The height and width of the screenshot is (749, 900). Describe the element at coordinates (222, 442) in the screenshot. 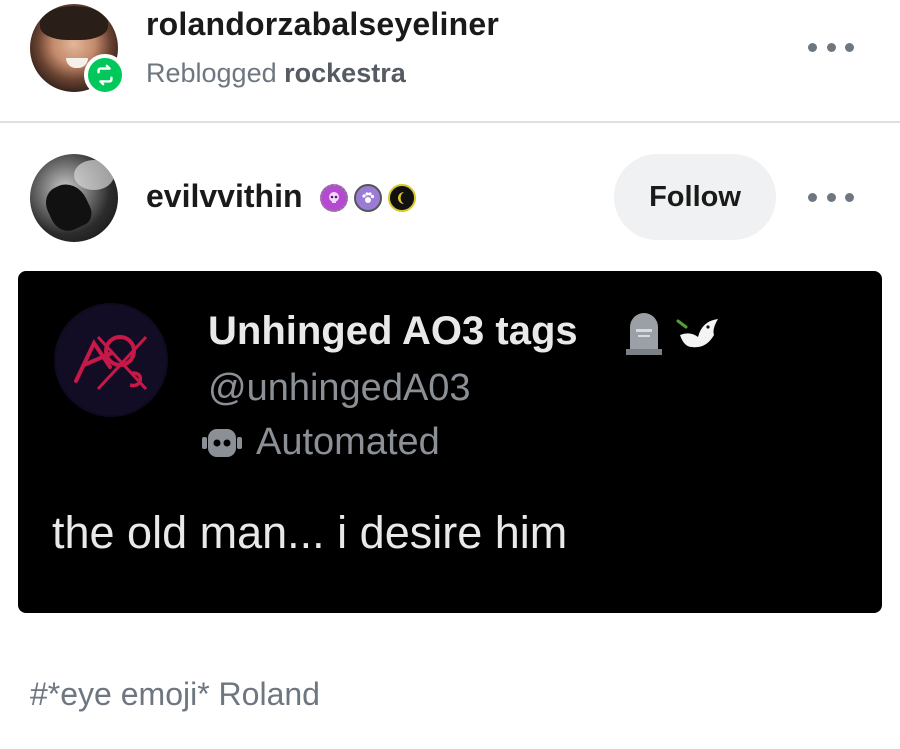

I see `robot-icon` at that location.